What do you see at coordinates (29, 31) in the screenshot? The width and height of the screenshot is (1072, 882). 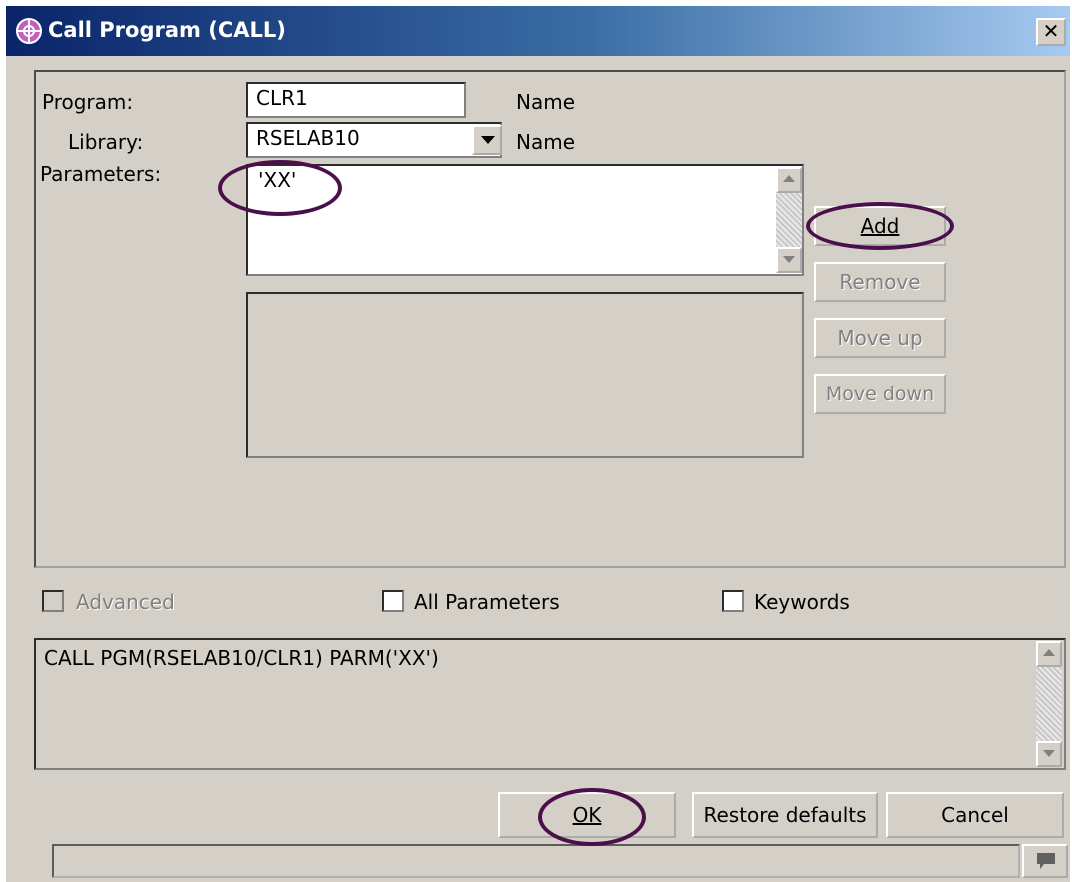 I see `app-icon` at bounding box center [29, 31].